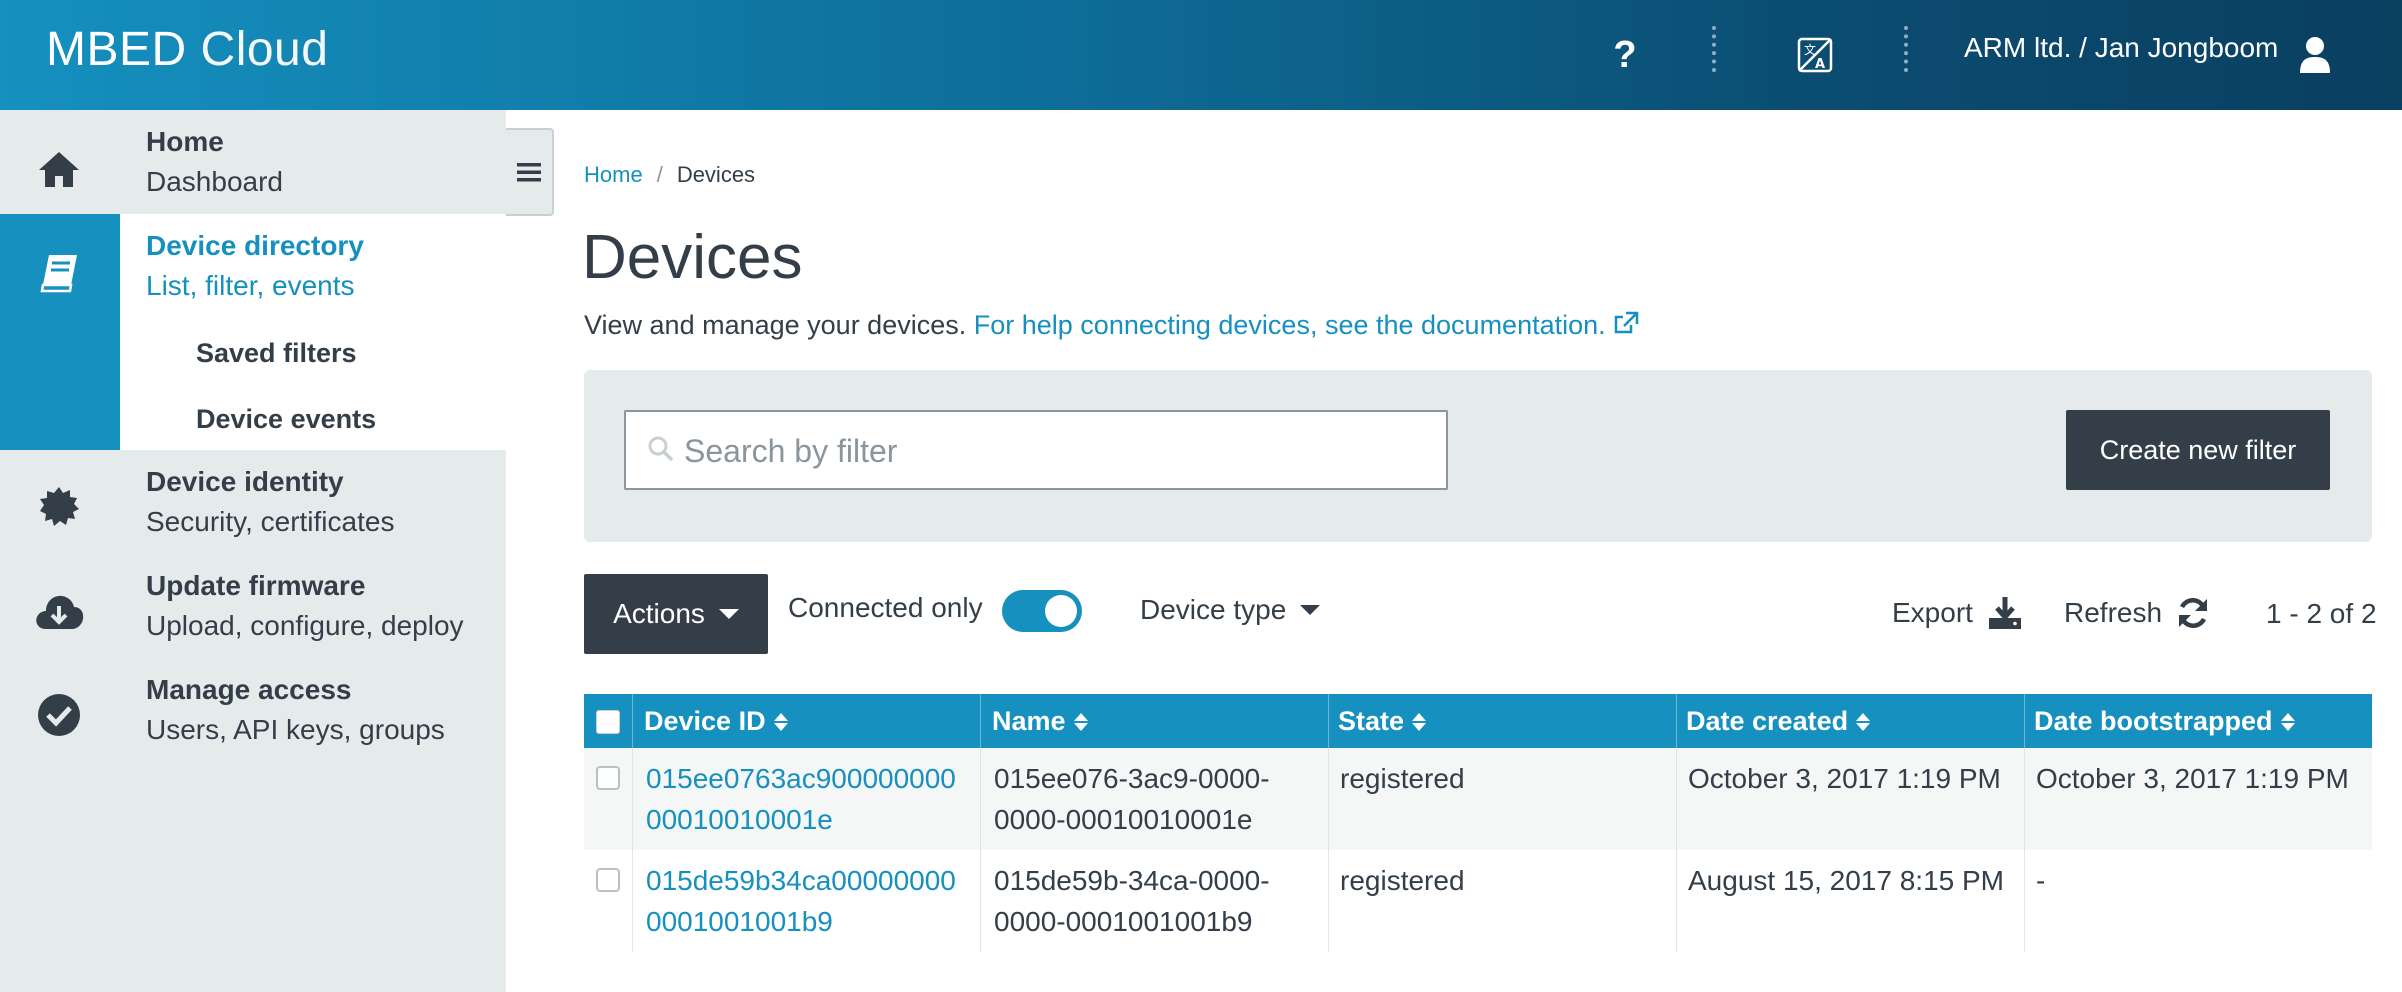  I want to click on breadcrumb: Home / Devices, so click(669, 175).